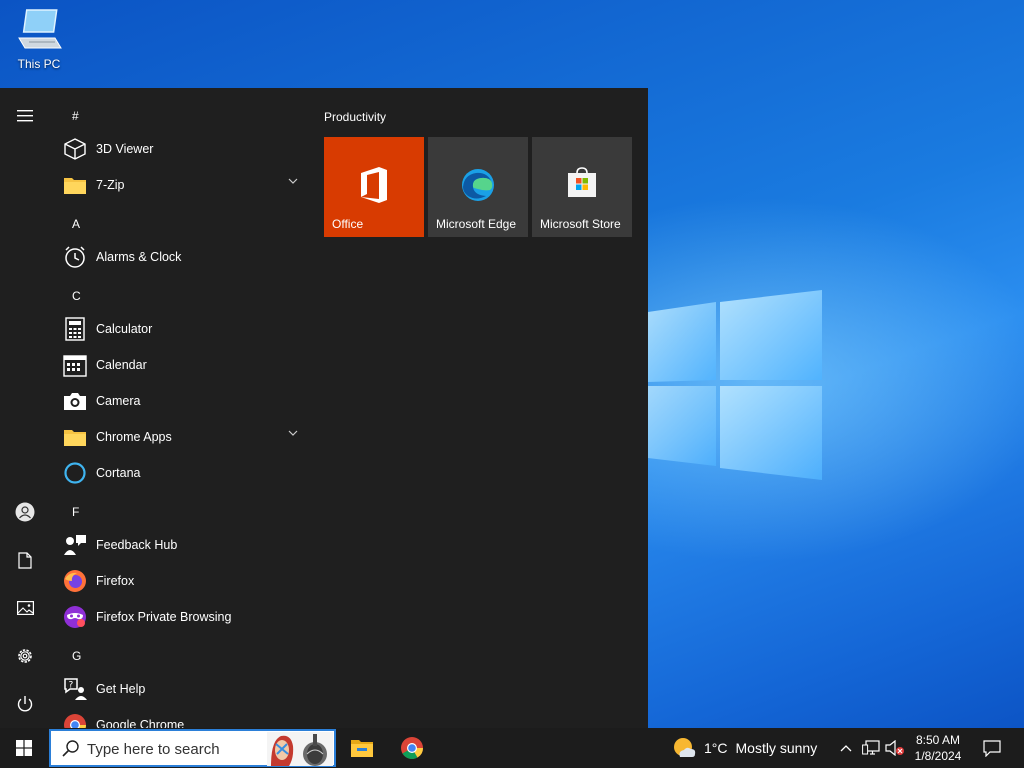 This screenshot has height=768, width=1024. What do you see at coordinates (75, 116) in the screenshot?
I see `letter-header-hash: #` at bounding box center [75, 116].